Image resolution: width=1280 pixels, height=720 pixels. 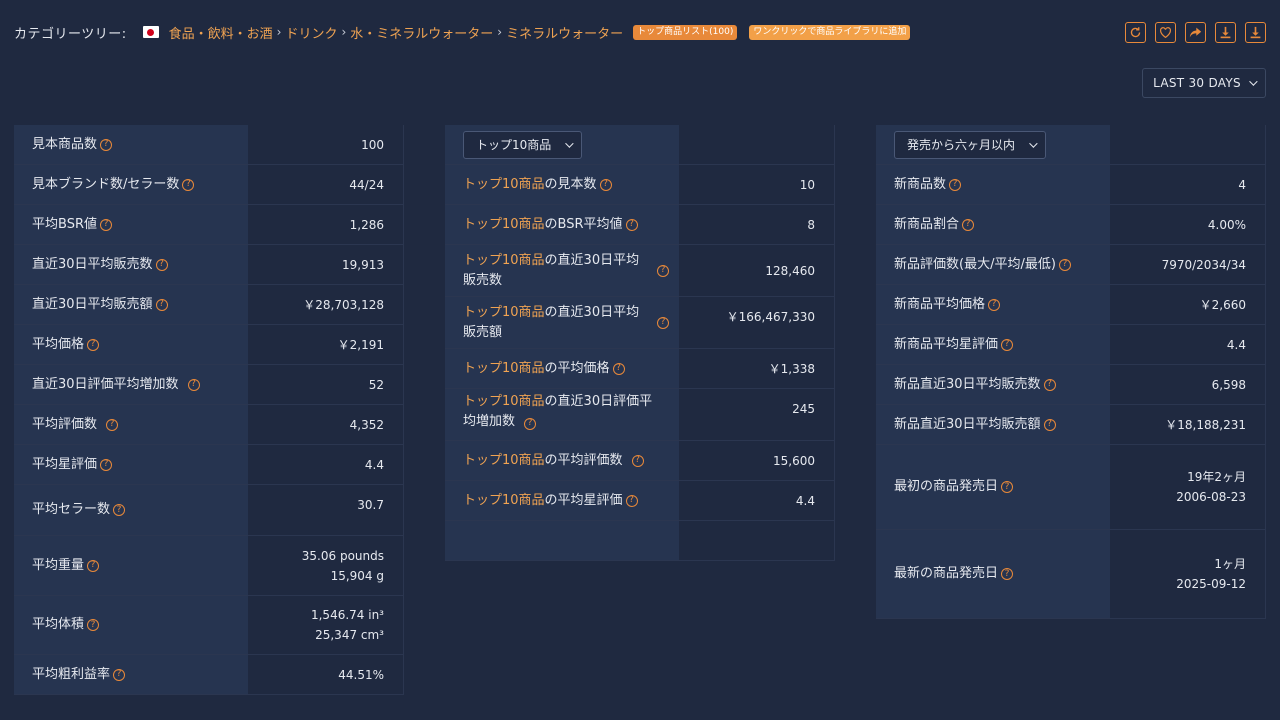 What do you see at coordinates (583, 460) in the screenshot?
I see `stat-label: の平均評価数` at bounding box center [583, 460].